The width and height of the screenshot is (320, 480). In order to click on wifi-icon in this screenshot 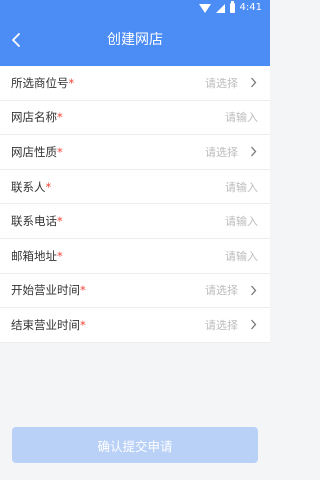, I will do `click(204, 8)`.